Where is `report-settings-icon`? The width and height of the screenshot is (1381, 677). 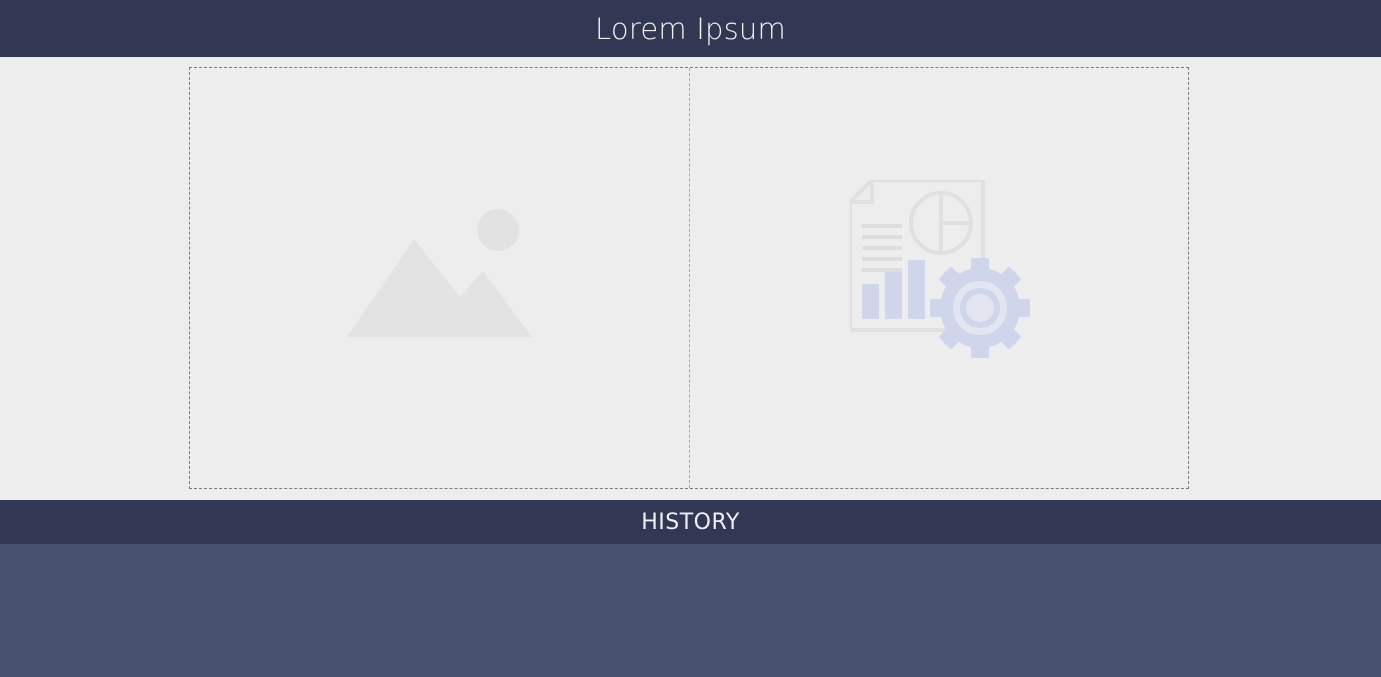
report-settings-icon is located at coordinates (944, 276).